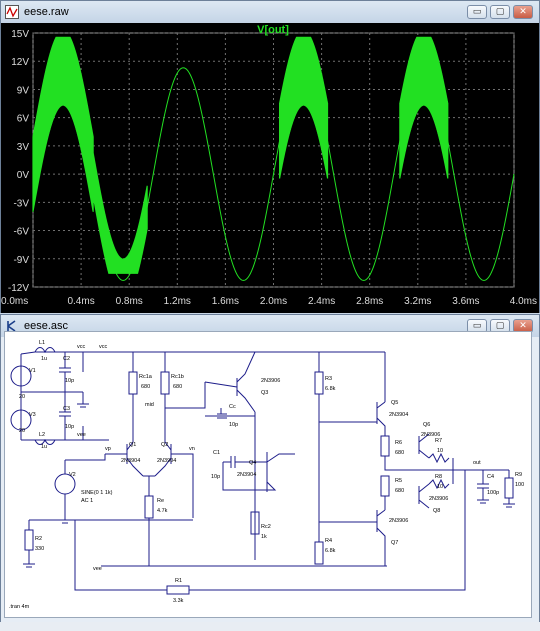 The image size is (540, 631). Describe the element at coordinates (42, 435) in the screenshot. I see `label-L2: L2` at that location.